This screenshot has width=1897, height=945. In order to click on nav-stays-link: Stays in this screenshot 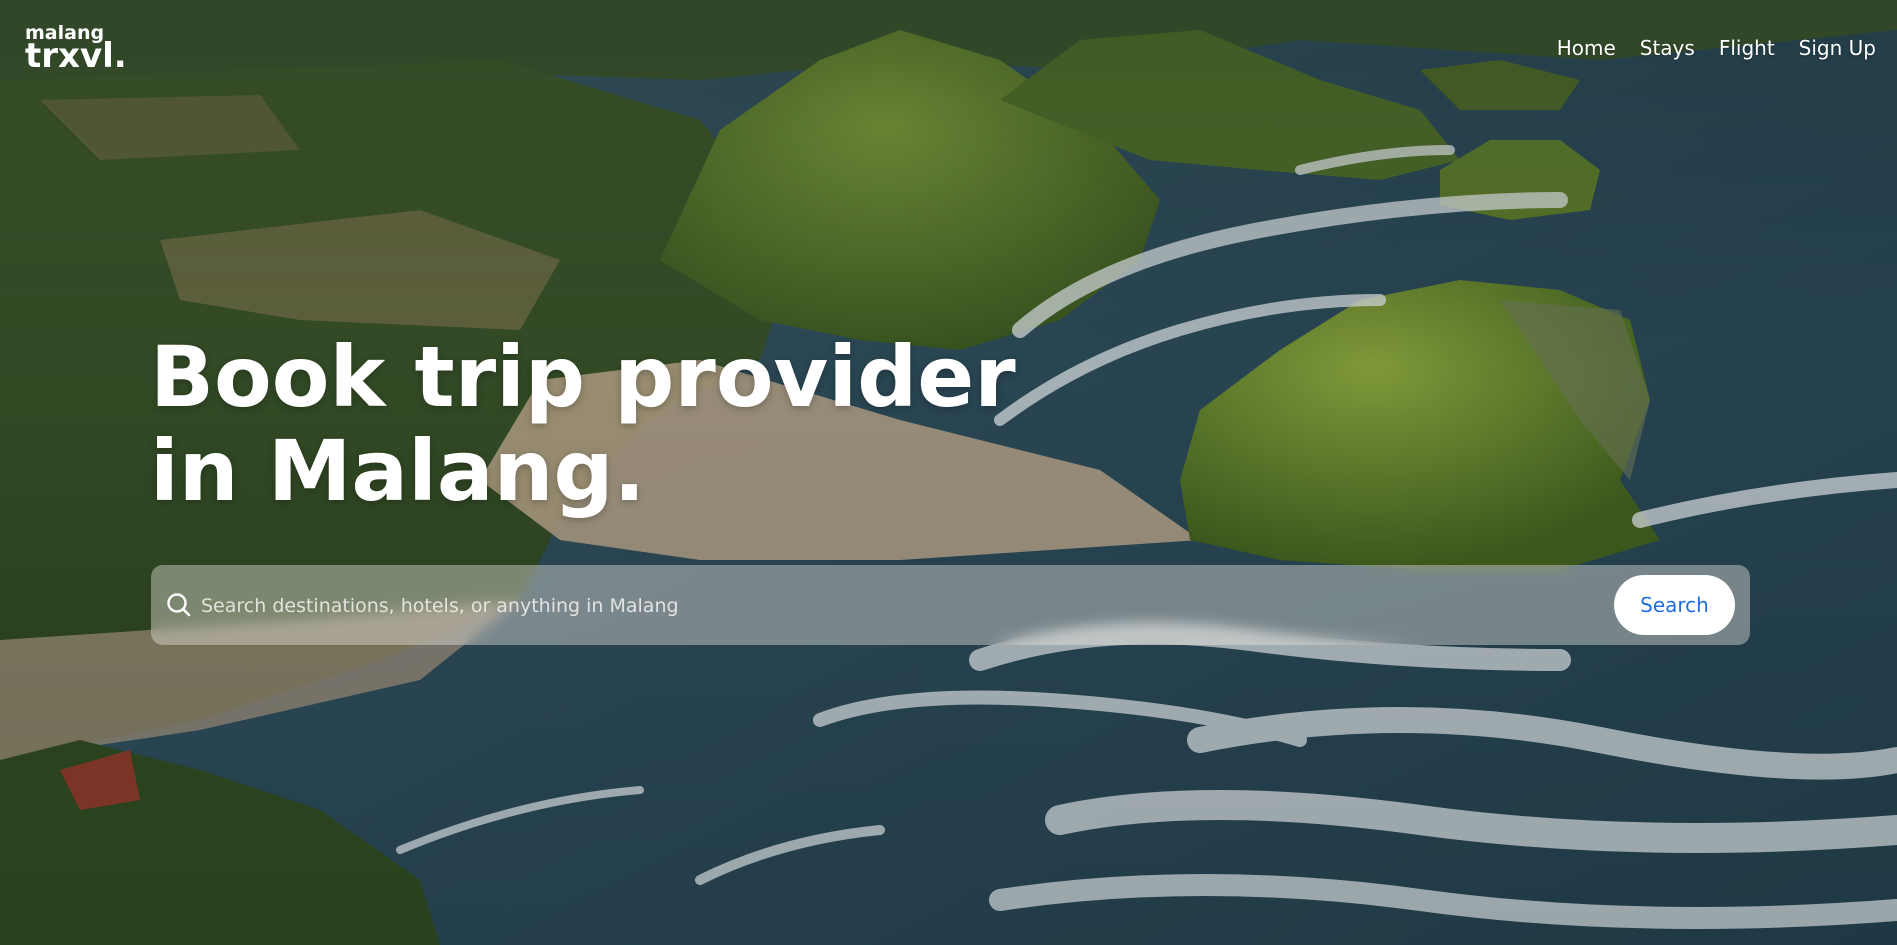, I will do `click(1667, 48)`.